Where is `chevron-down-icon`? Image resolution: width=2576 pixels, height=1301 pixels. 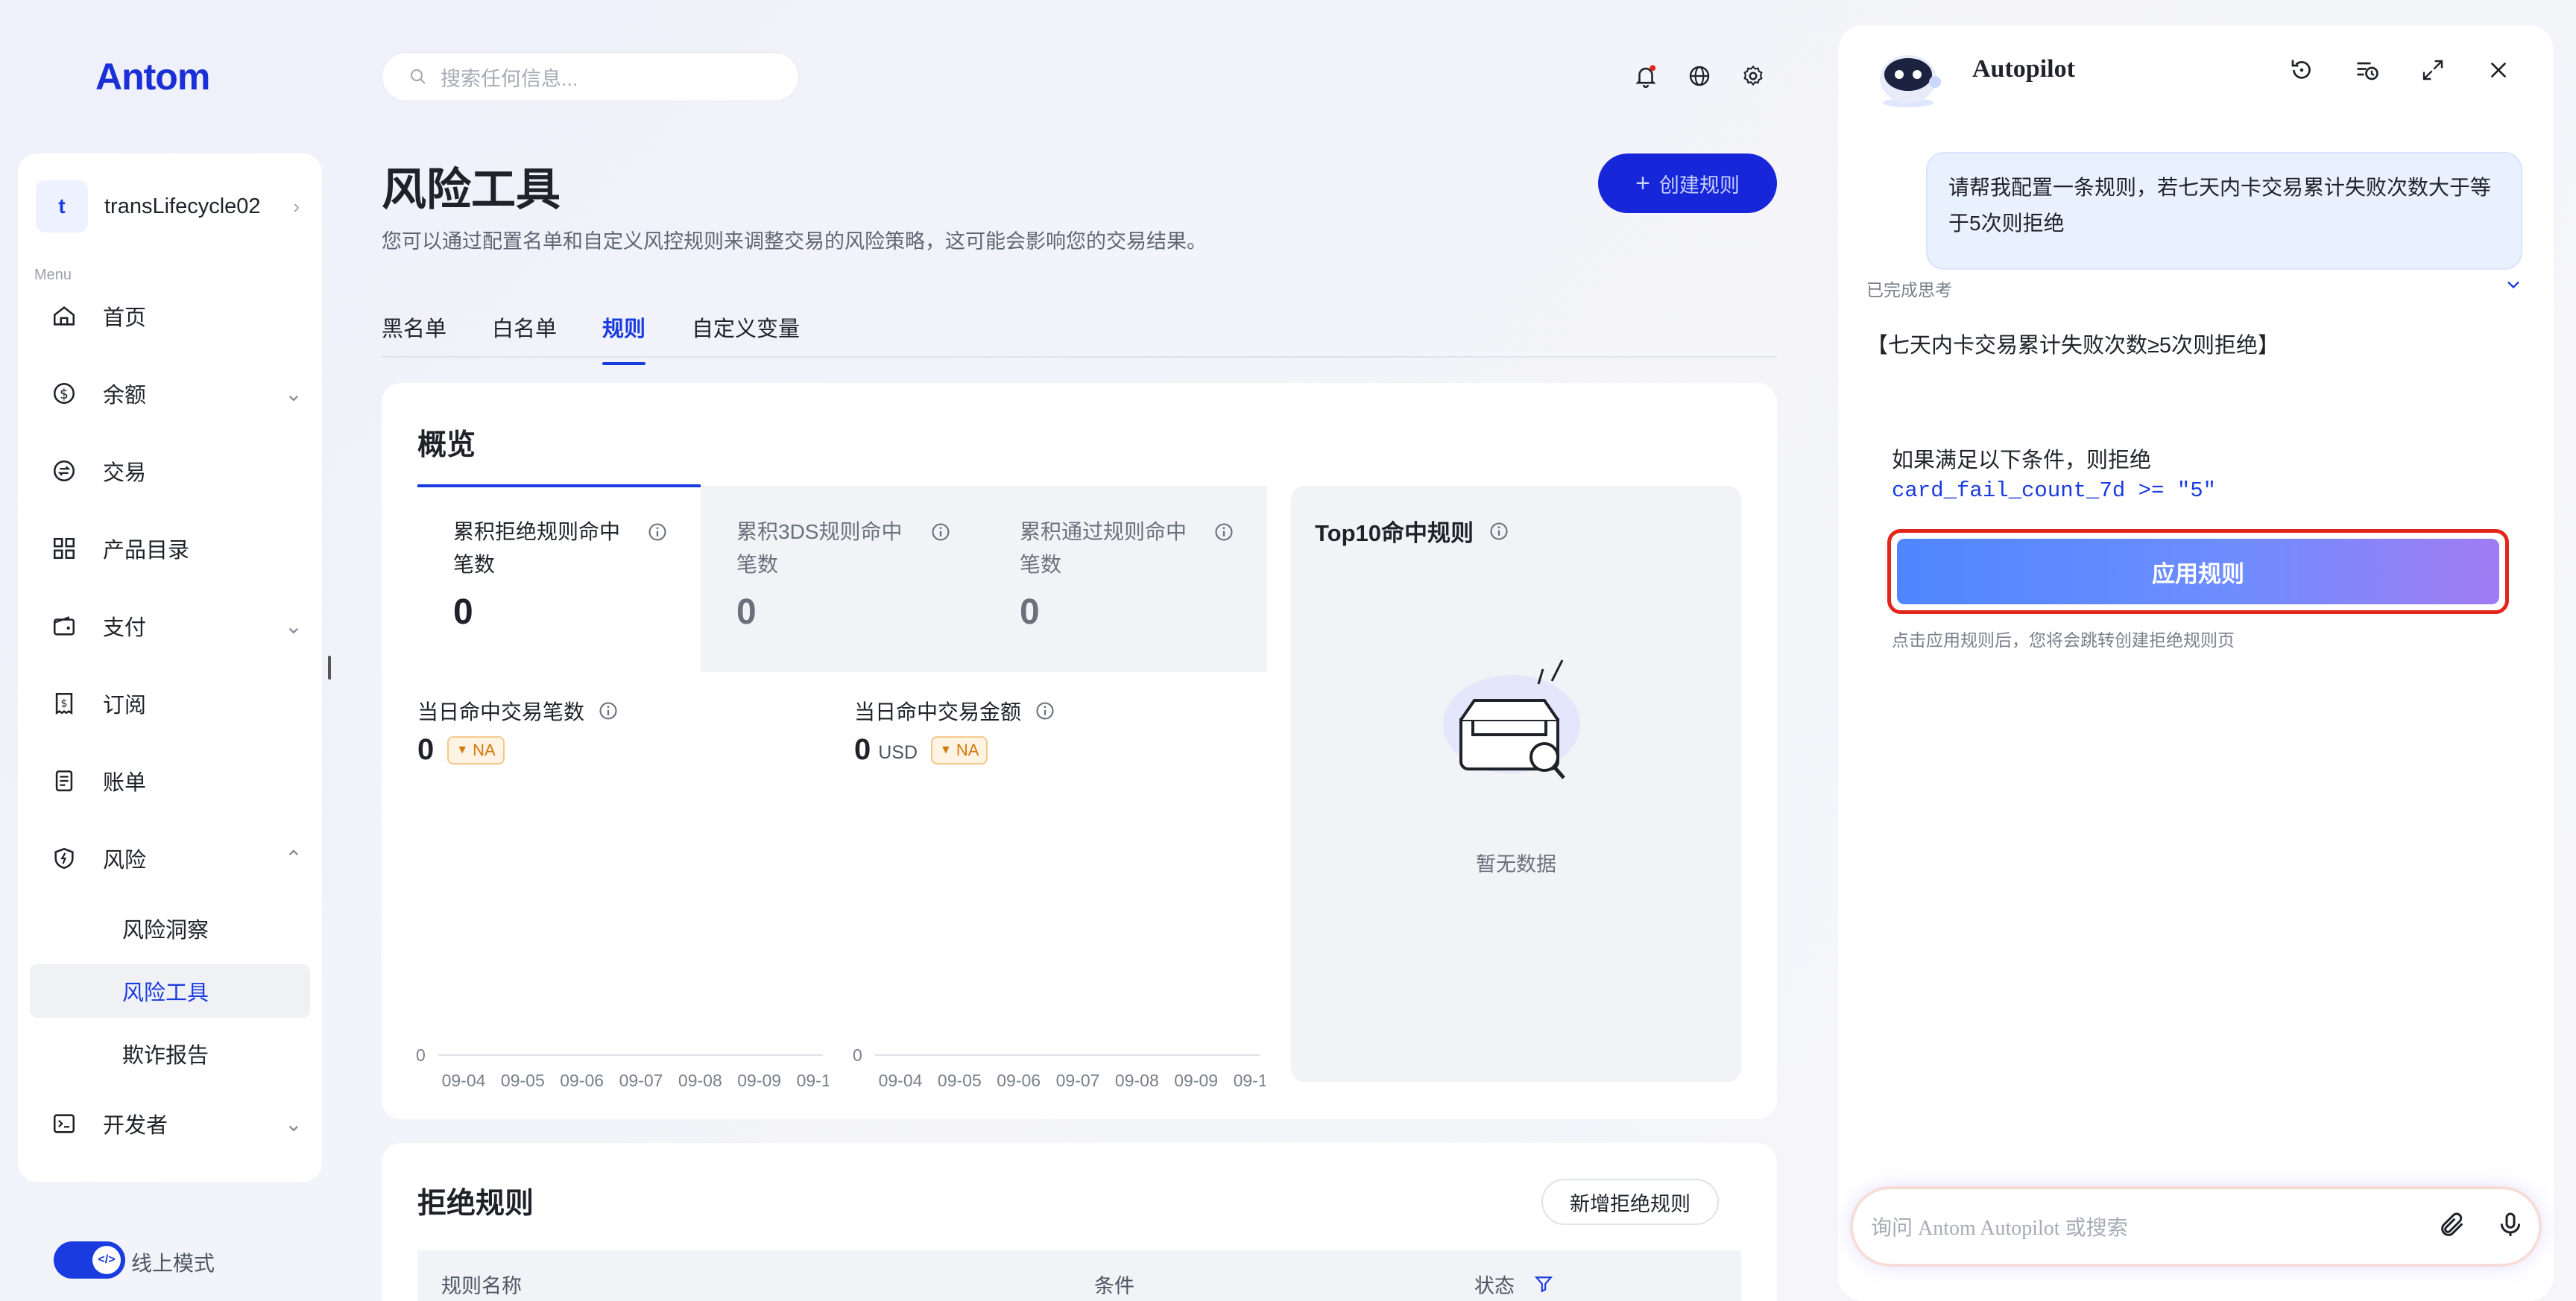
chevron-down-icon is located at coordinates (2513, 284).